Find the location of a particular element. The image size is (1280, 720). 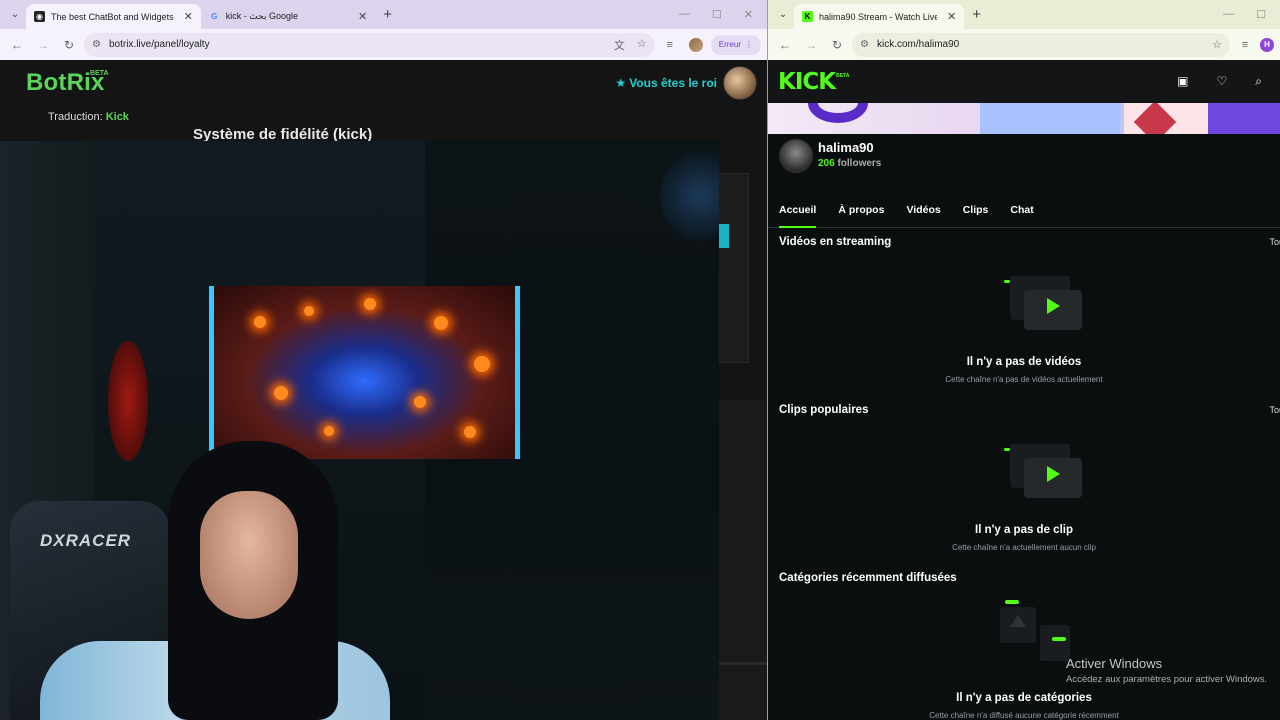

botrix-header: BotRix BETA ★ Vous êtes le roi is located at coordinates (383, 82).